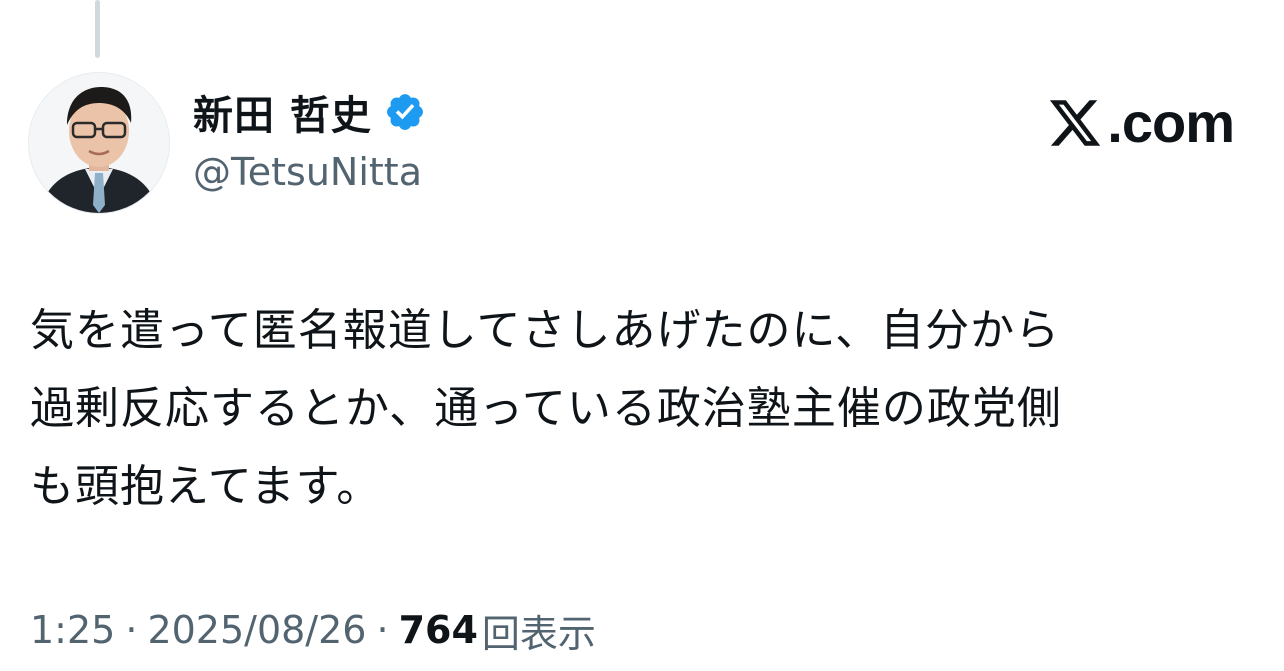 This screenshot has width=1284, height=671. I want to click on tweet-text-line: 過剰反応するとか、通っている政治塾主催の政党側, so click(546, 408).